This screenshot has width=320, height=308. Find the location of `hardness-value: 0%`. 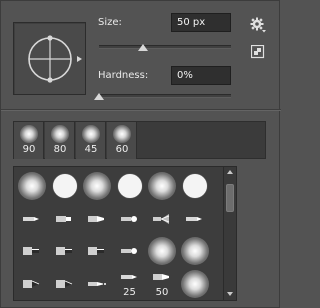

hardness-value: 0% is located at coordinates (185, 75).